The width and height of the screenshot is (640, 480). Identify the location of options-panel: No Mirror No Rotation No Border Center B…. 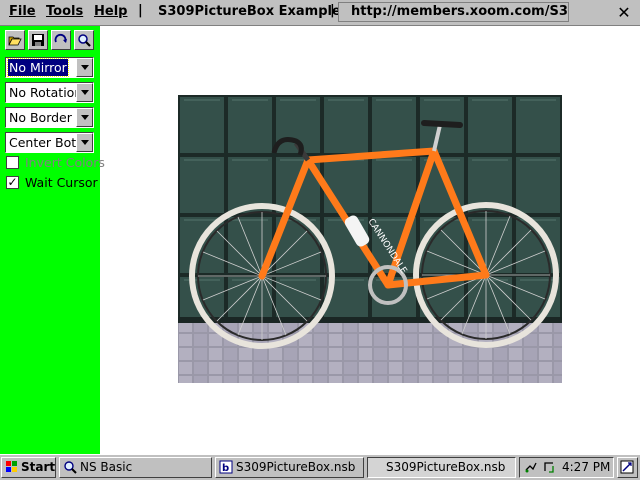
(52, 240).